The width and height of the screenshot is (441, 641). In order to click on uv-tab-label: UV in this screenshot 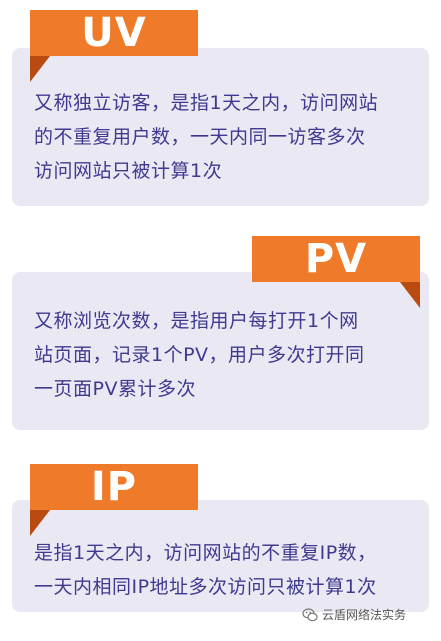, I will do `click(114, 33)`.